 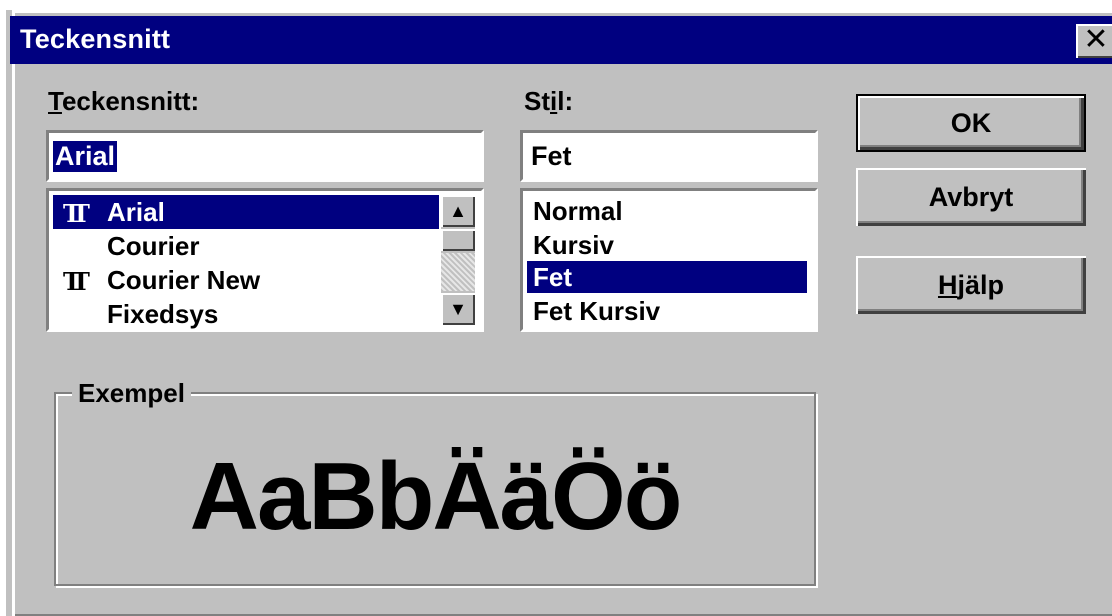 I want to click on font-label: Teckensnitt:, so click(x=123, y=101).